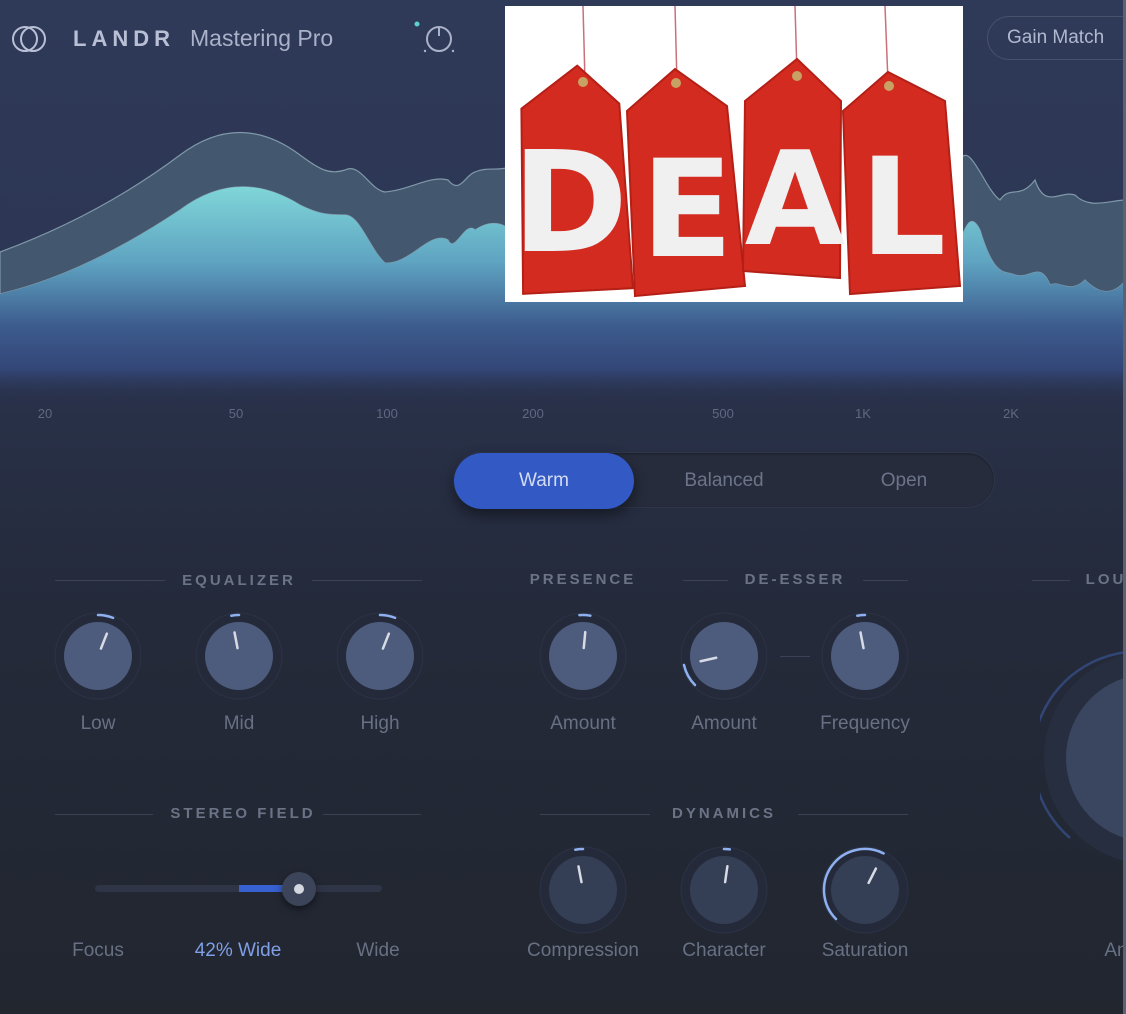 This screenshot has width=1126, height=1014. I want to click on knob-label-eq-mid: Mid, so click(239, 723).